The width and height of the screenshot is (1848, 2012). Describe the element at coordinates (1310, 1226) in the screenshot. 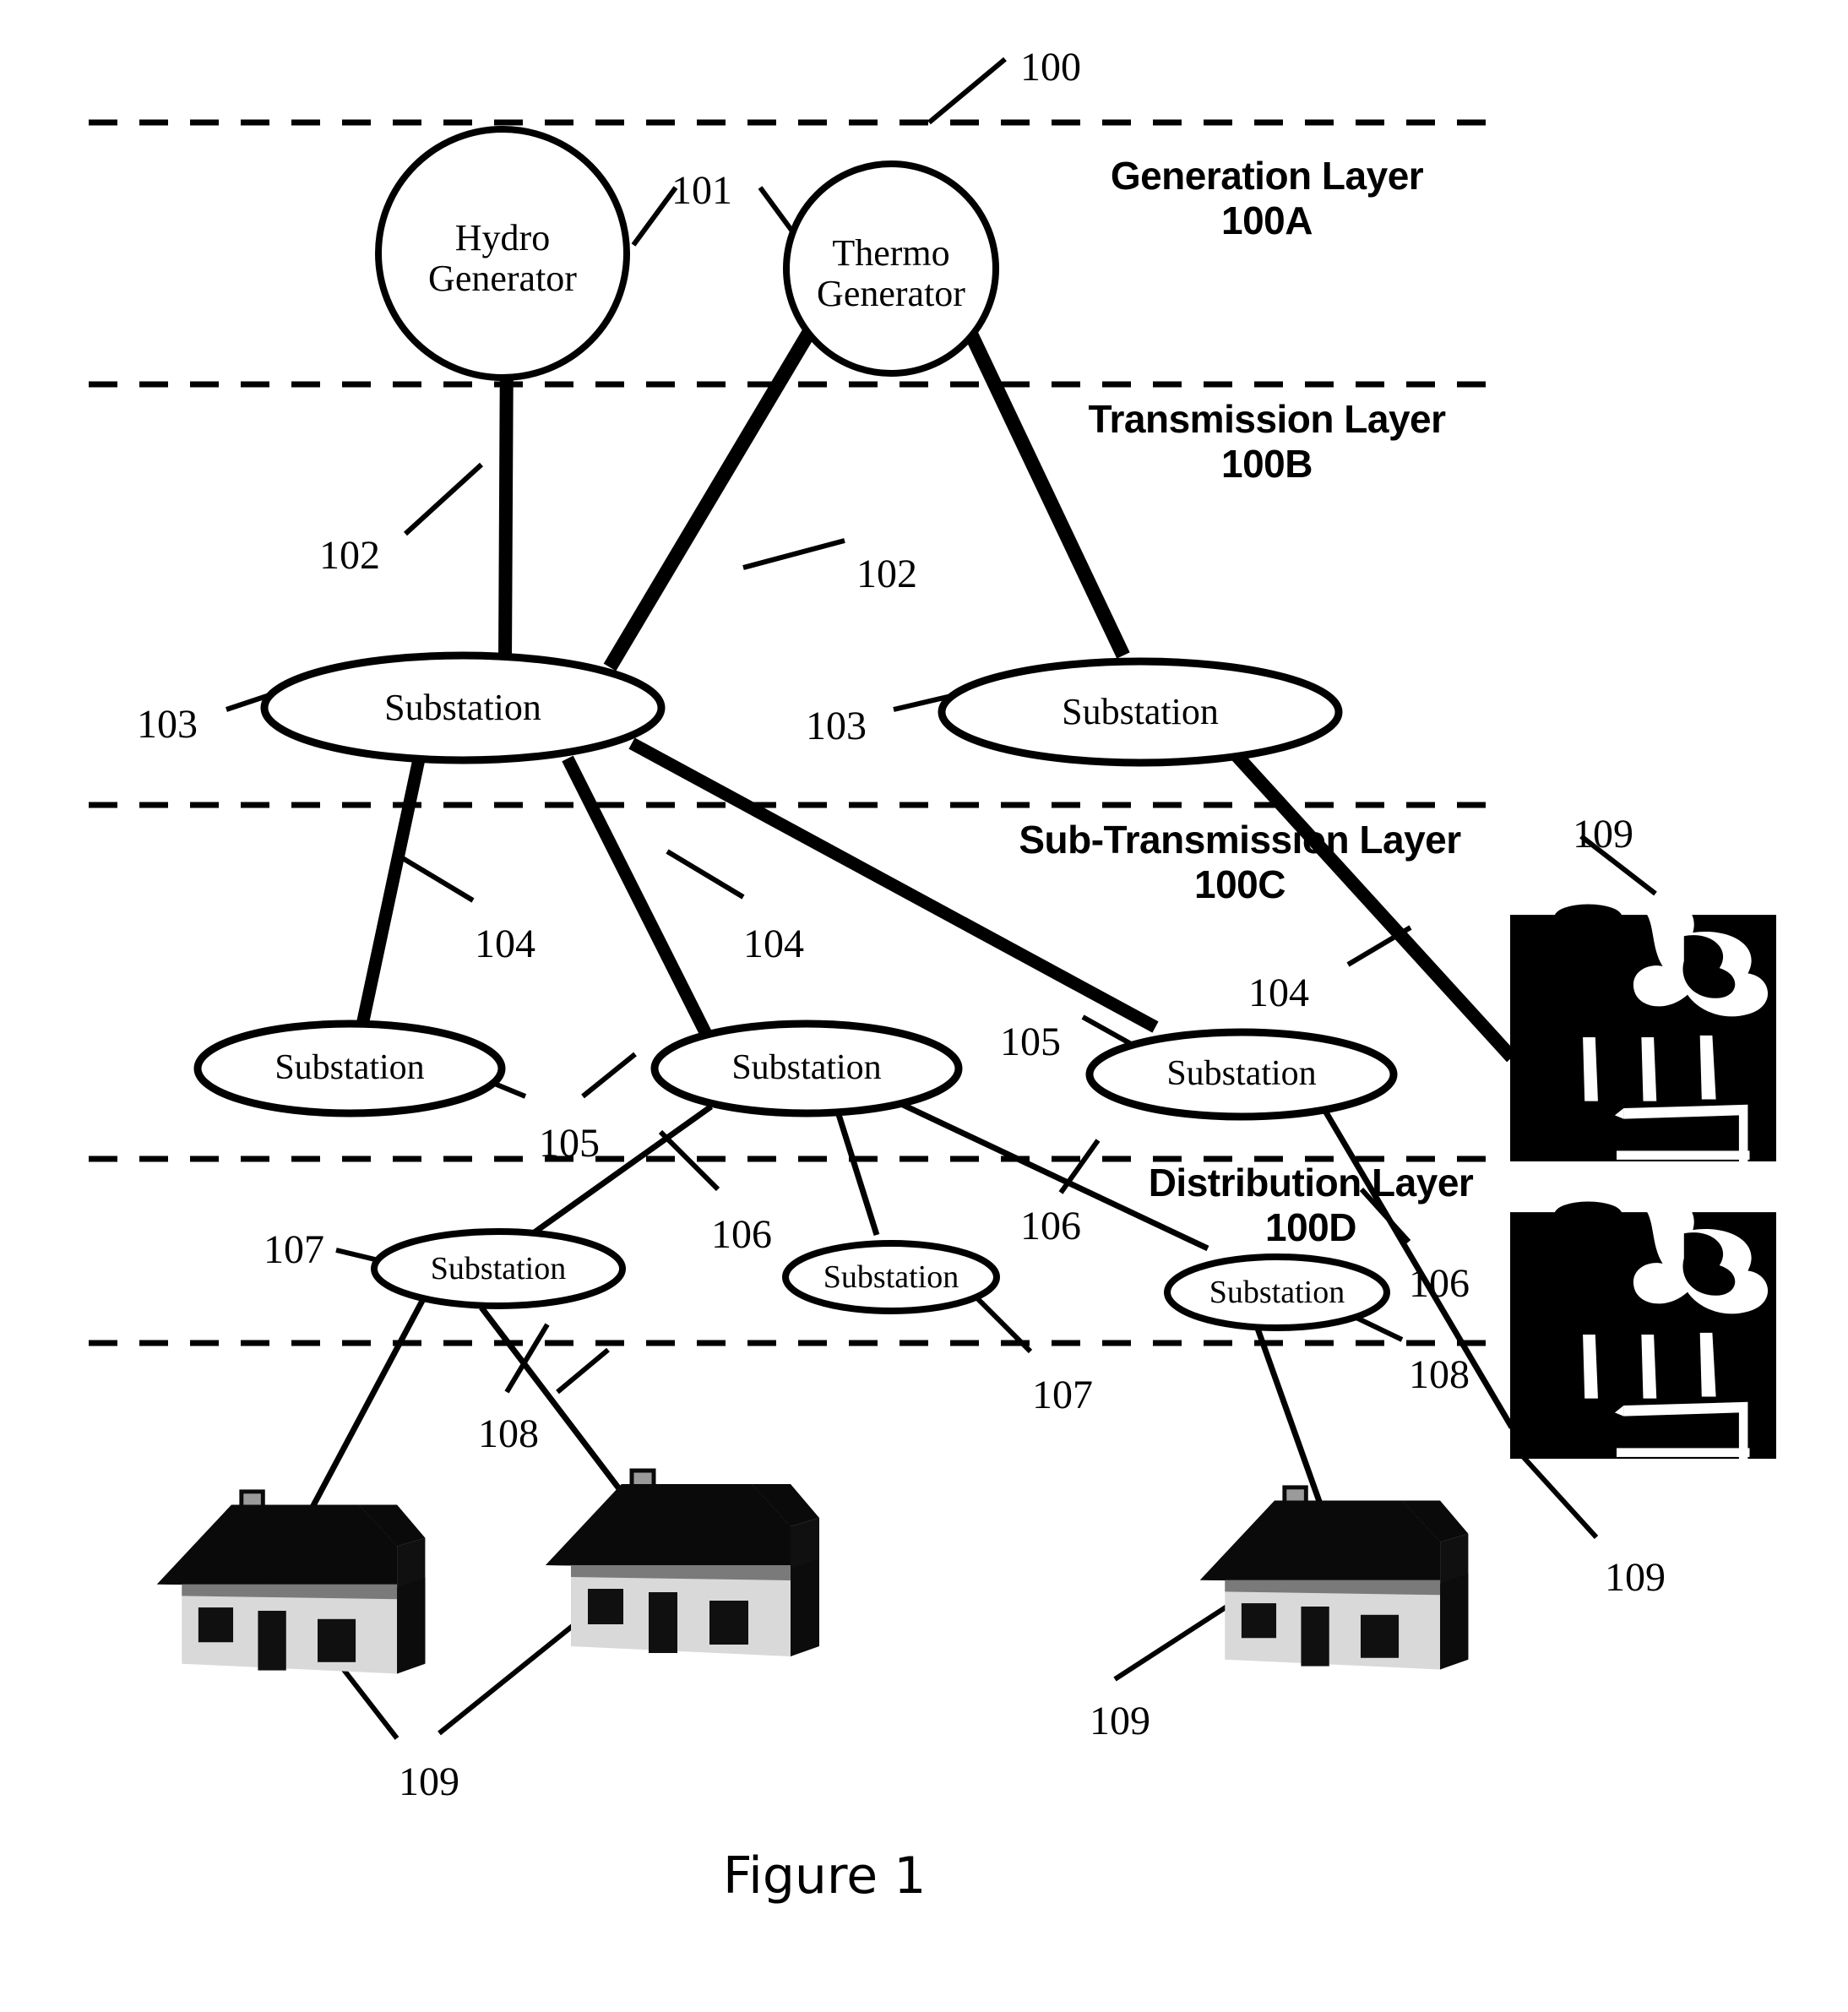

I see `layer-label-distribution-ref: 100D` at that location.